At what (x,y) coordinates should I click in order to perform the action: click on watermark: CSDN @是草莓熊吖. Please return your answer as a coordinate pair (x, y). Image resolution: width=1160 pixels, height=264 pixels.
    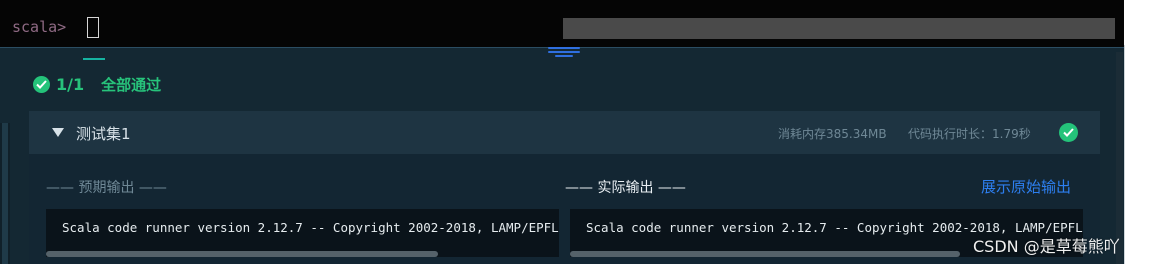
    Looking at the image, I should click on (1046, 246).